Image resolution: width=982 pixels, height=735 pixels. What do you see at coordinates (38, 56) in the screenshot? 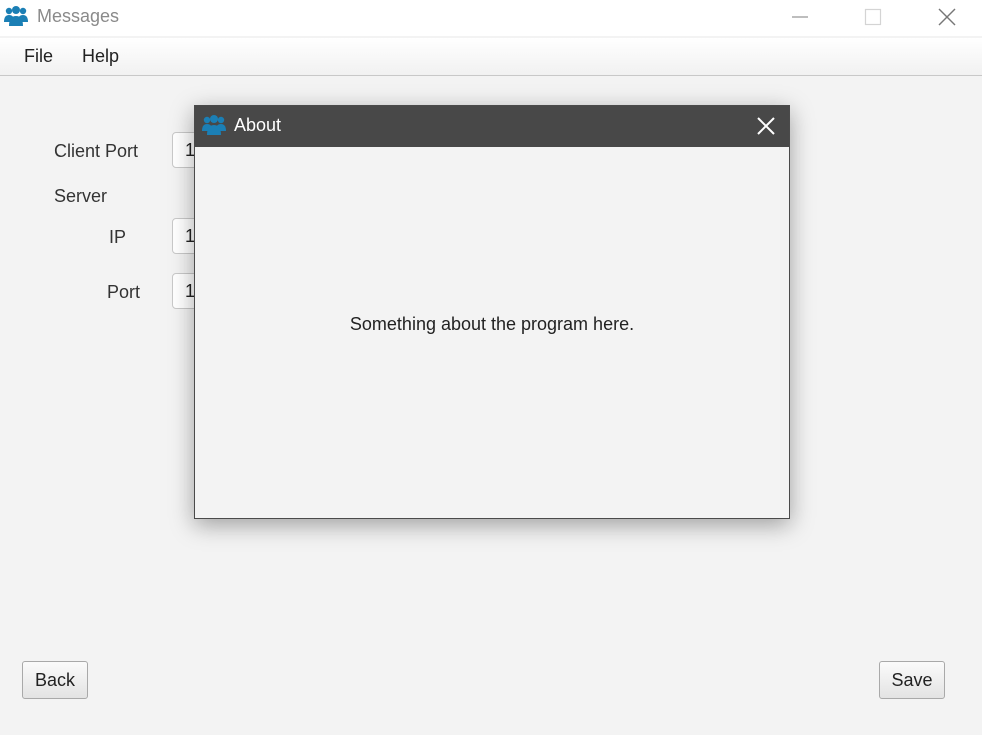
I see `menu-file: File` at bounding box center [38, 56].